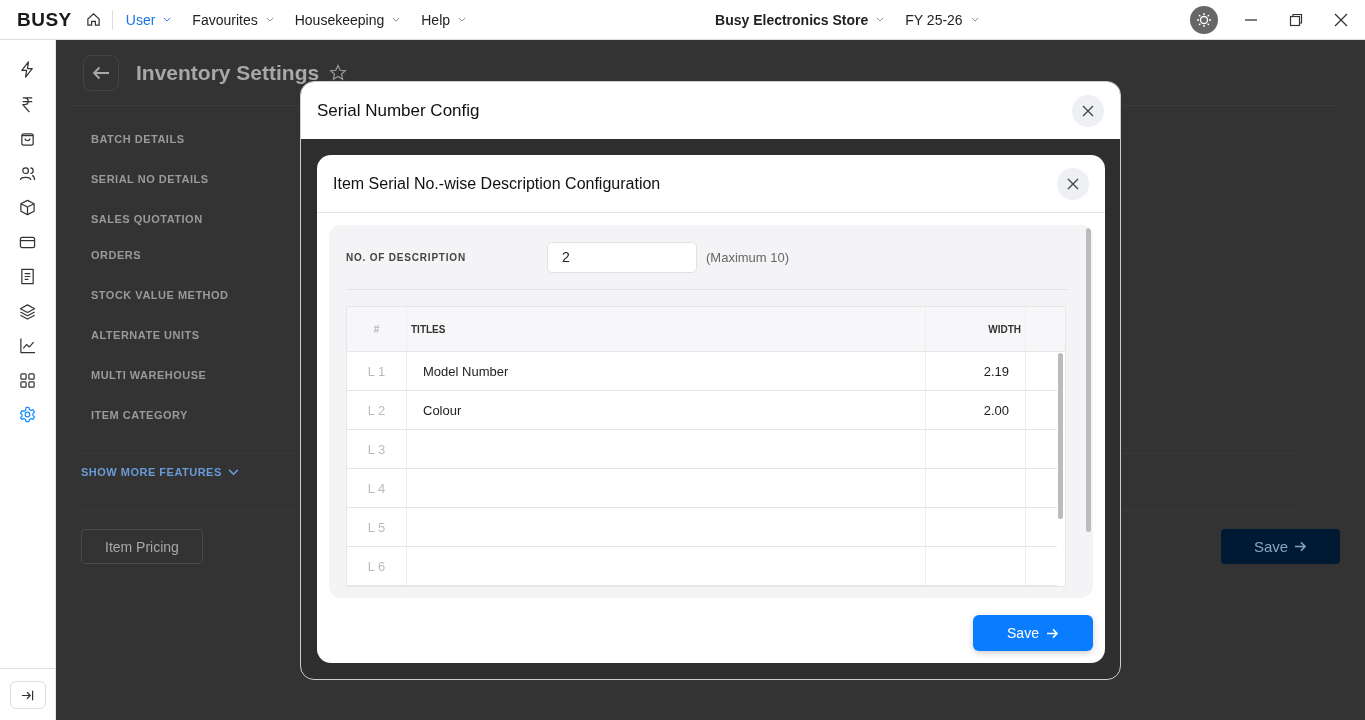 Image resolution: width=1365 pixels, height=720 pixels. I want to click on line-number: L 1, so click(377, 371).